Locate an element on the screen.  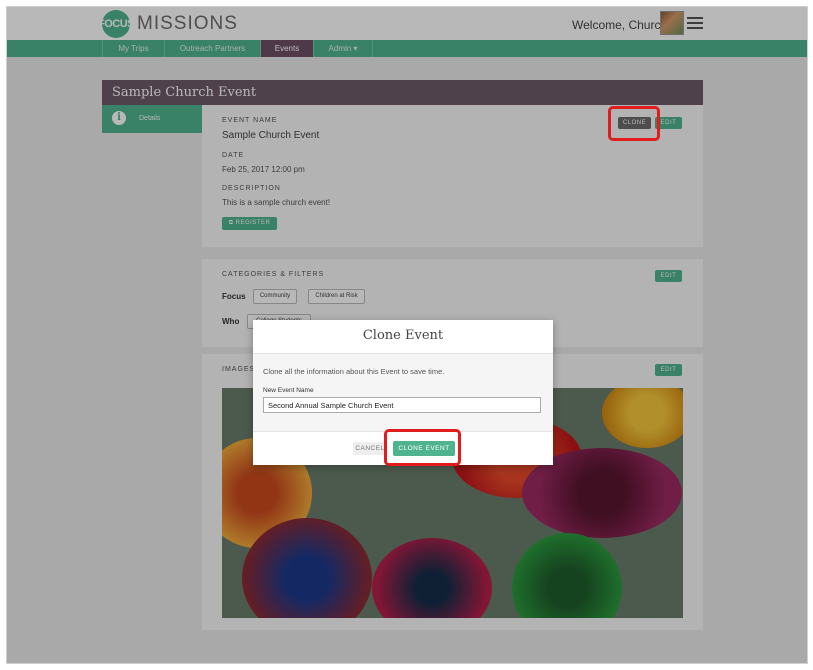
clone-event-highlight-callout is located at coordinates (422, 447).